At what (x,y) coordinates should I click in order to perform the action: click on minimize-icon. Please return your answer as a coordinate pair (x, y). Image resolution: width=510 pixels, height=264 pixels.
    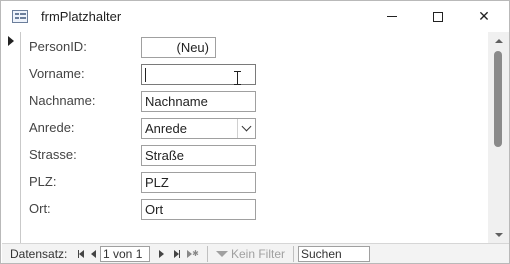
    Looking at the image, I should click on (392, 16).